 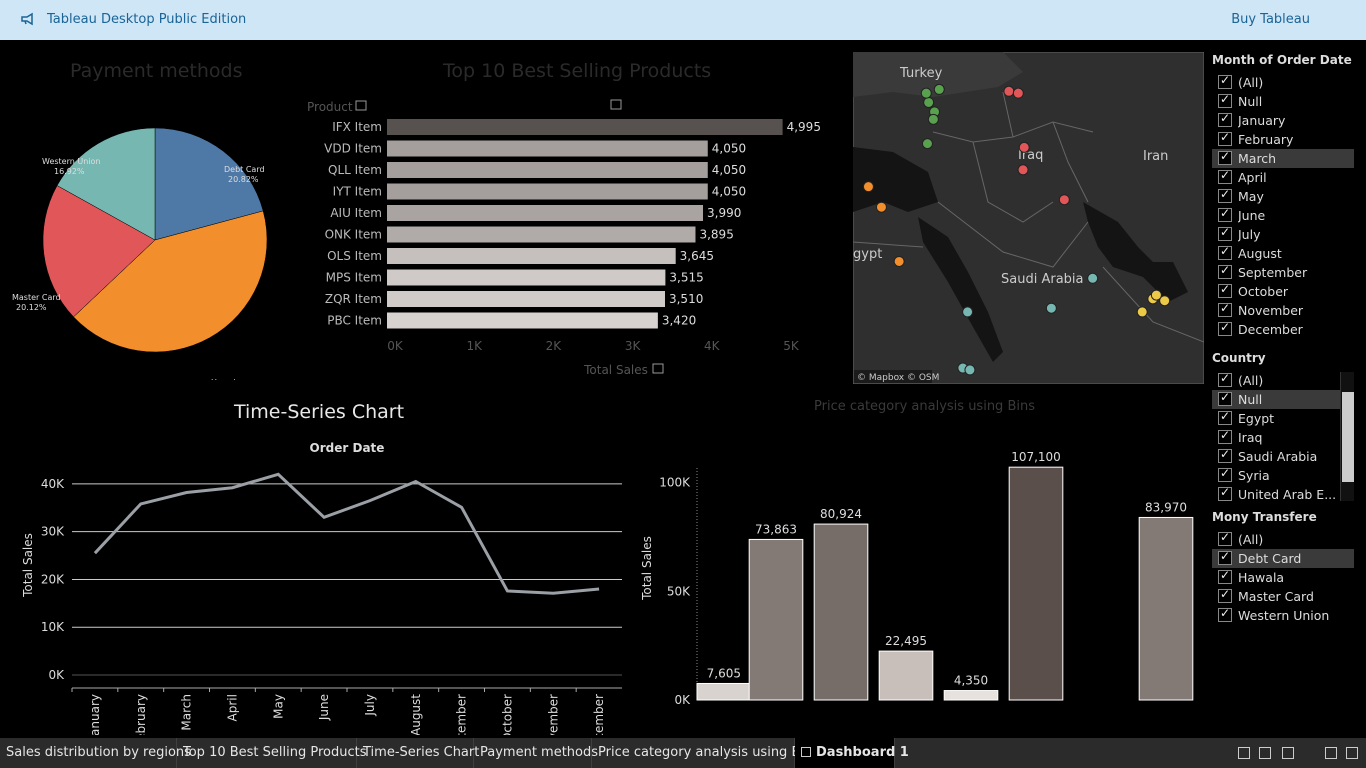 What do you see at coordinates (1283, 418) in the screenshot?
I see `country-filter-option: Egypt` at bounding box center [1283, 418].